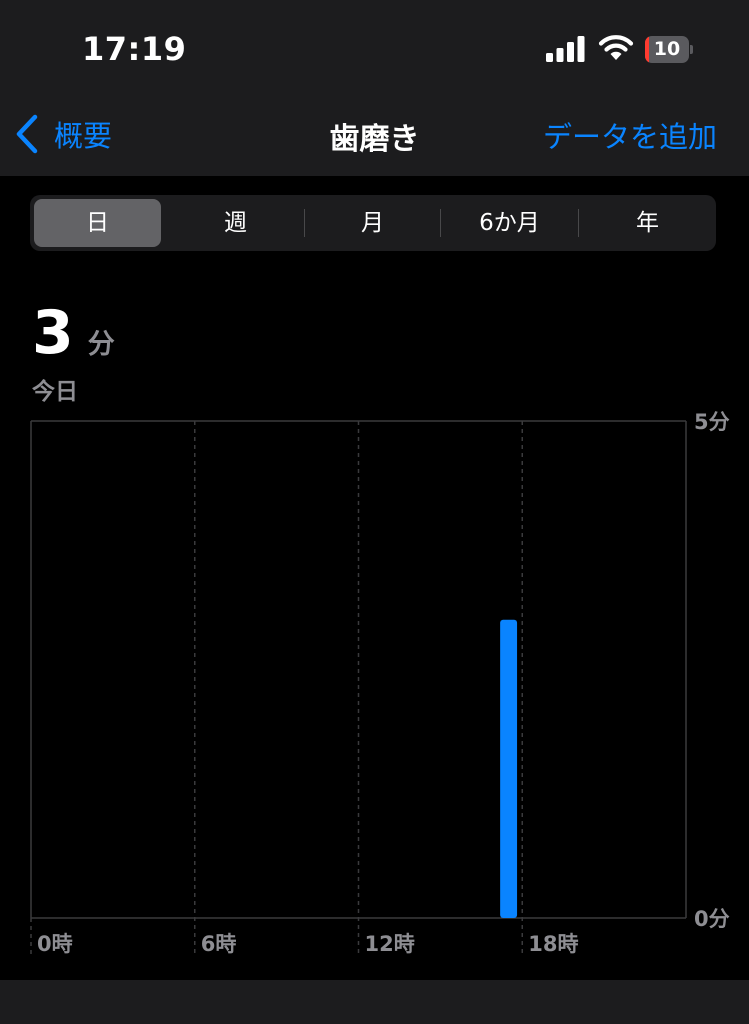 The height and width of the screenshot is (1024, 749). I want to click on back-button: 概要, so click(63, 134).